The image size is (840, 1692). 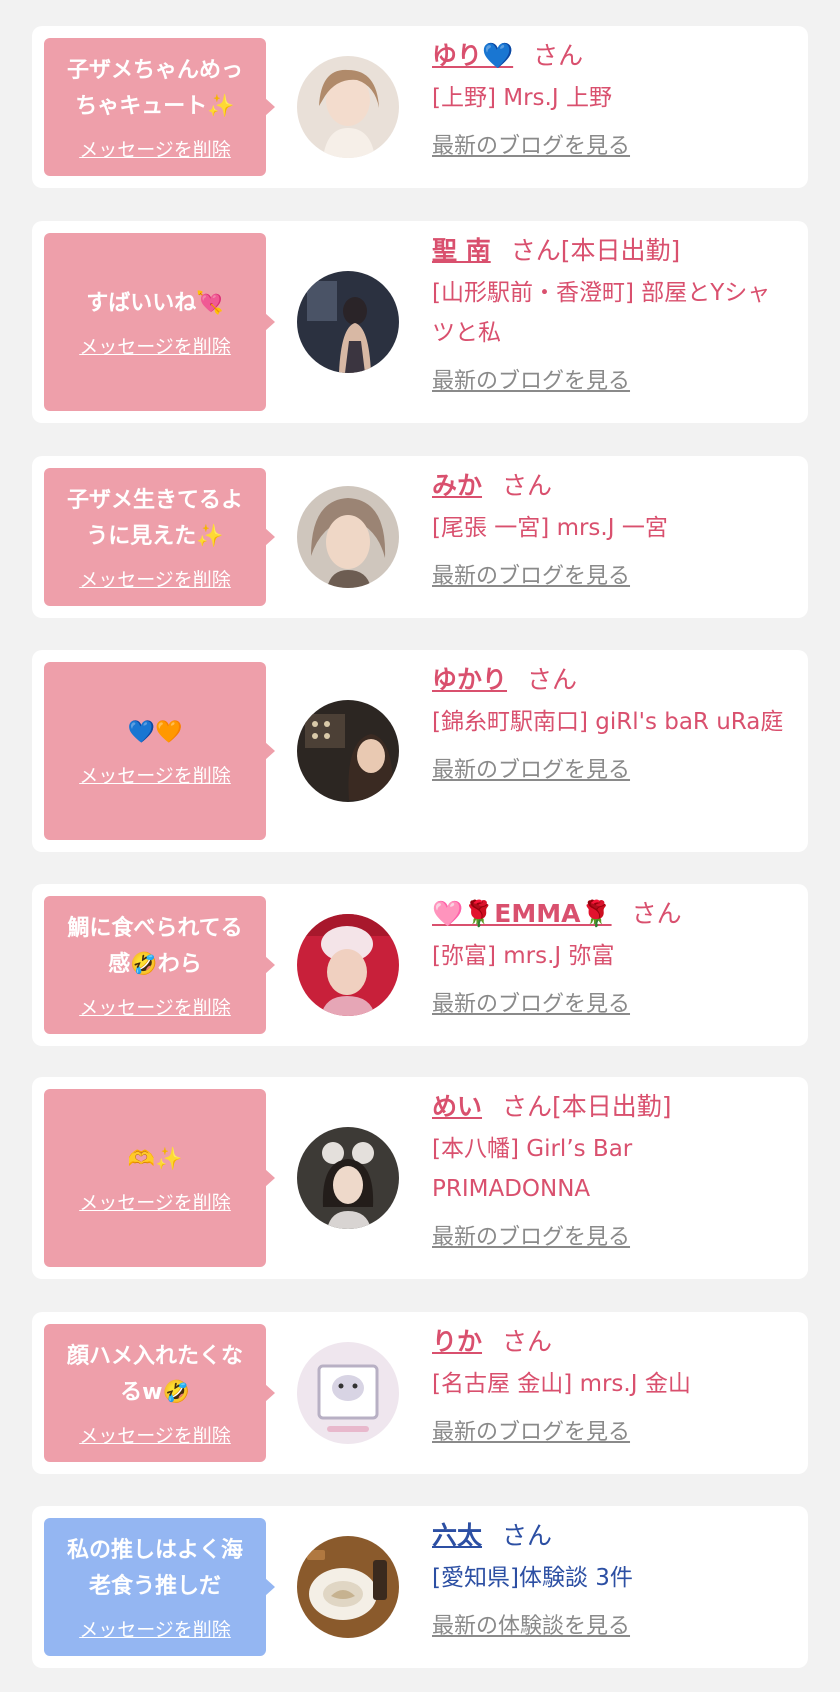 What do you see at coordinates (550, 528) in the screenshot?
I see `shop-label: [尾張 一宮] mrs.J 一宮` at bounding box center [550, 528].